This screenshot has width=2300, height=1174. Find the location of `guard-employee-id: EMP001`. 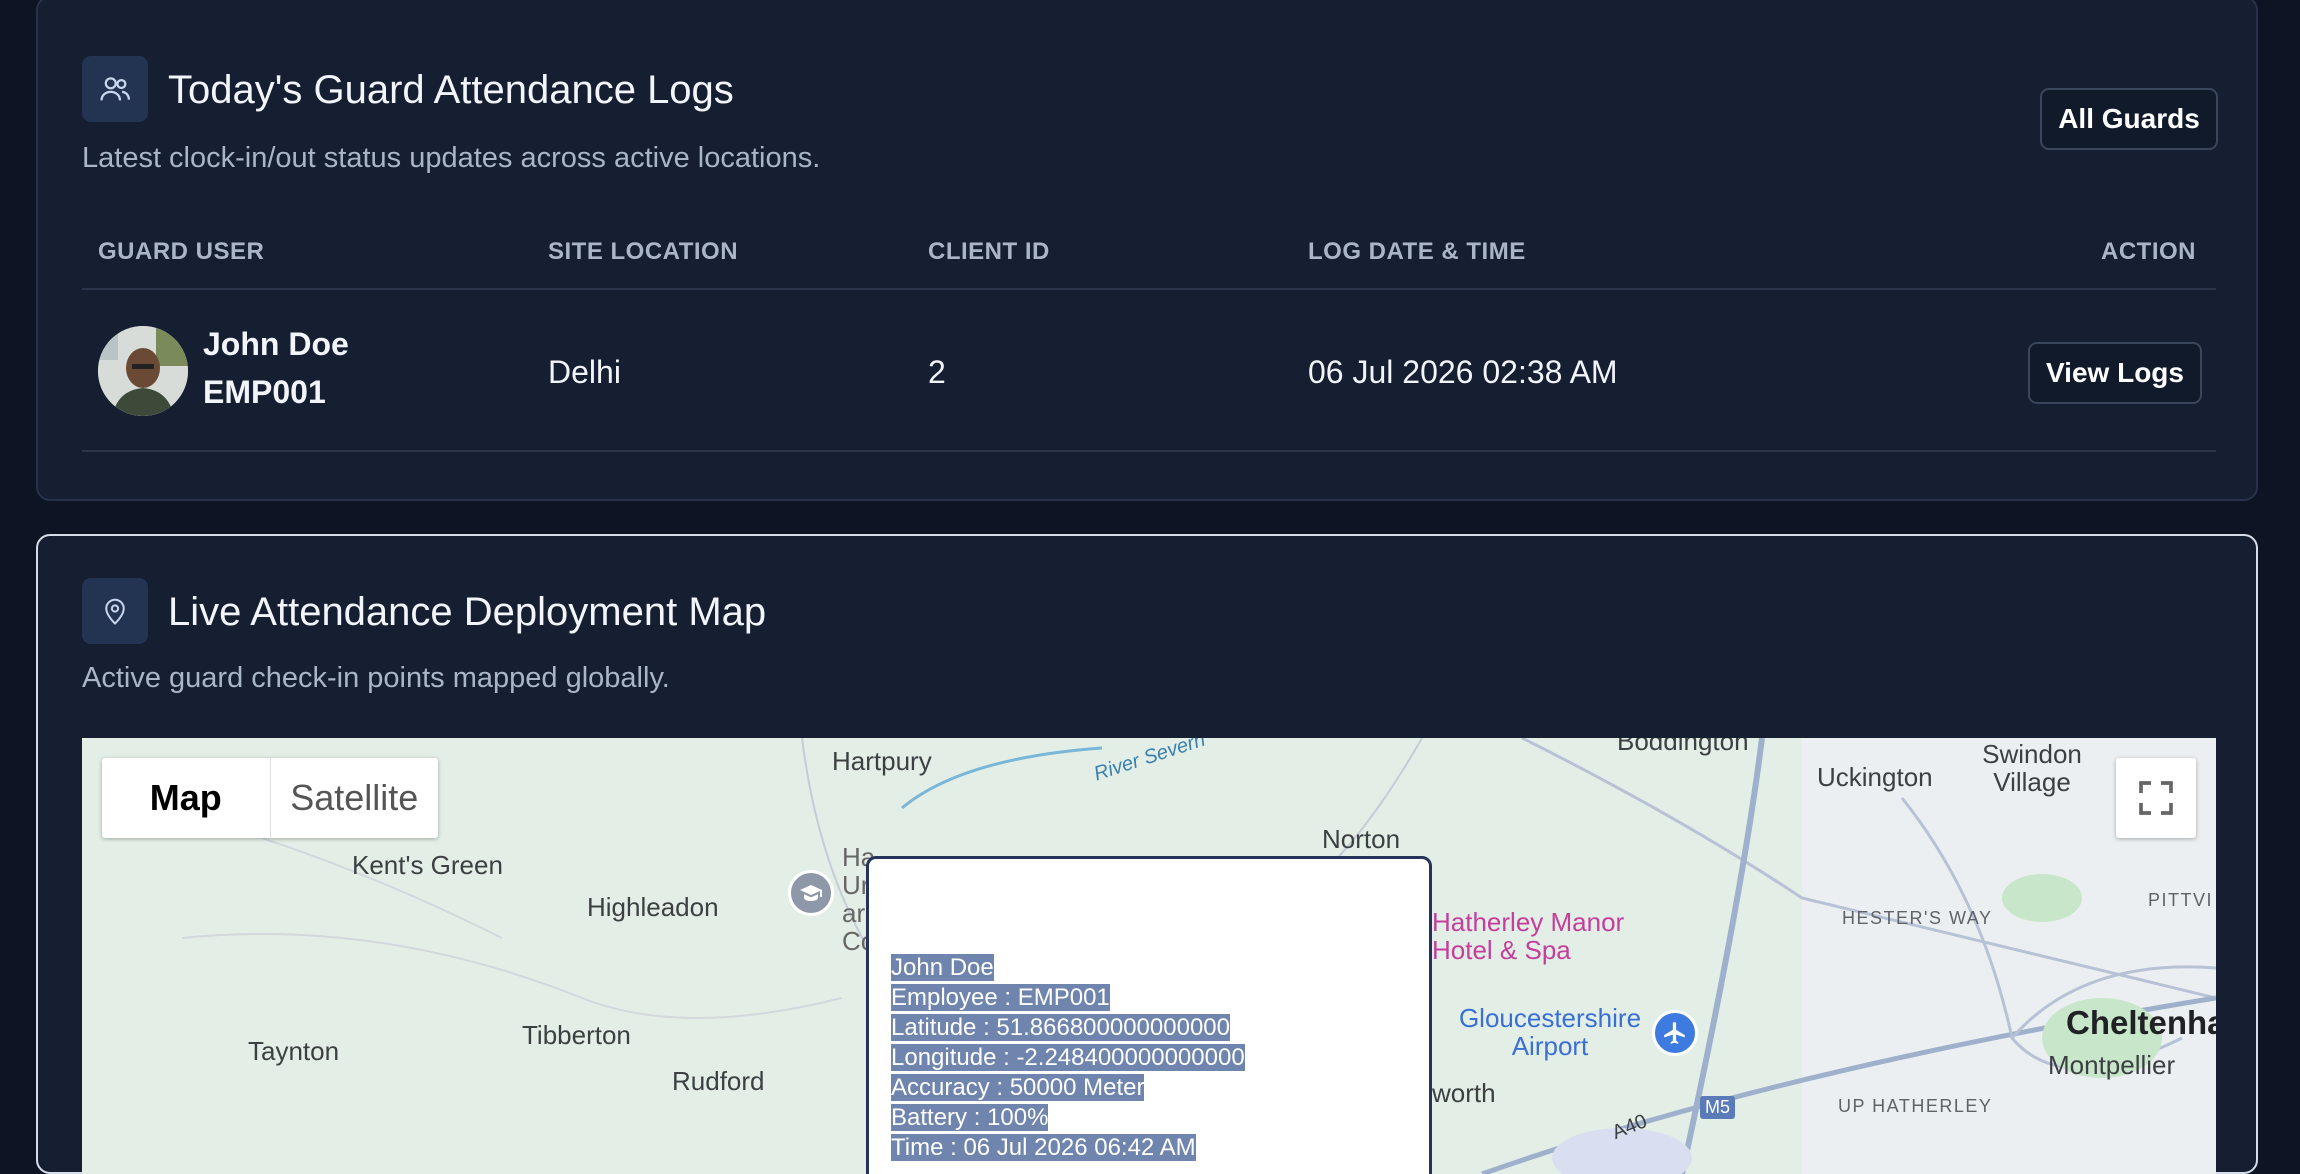

guard-employee-id: EMP001 is located at coordinates (264, 392).